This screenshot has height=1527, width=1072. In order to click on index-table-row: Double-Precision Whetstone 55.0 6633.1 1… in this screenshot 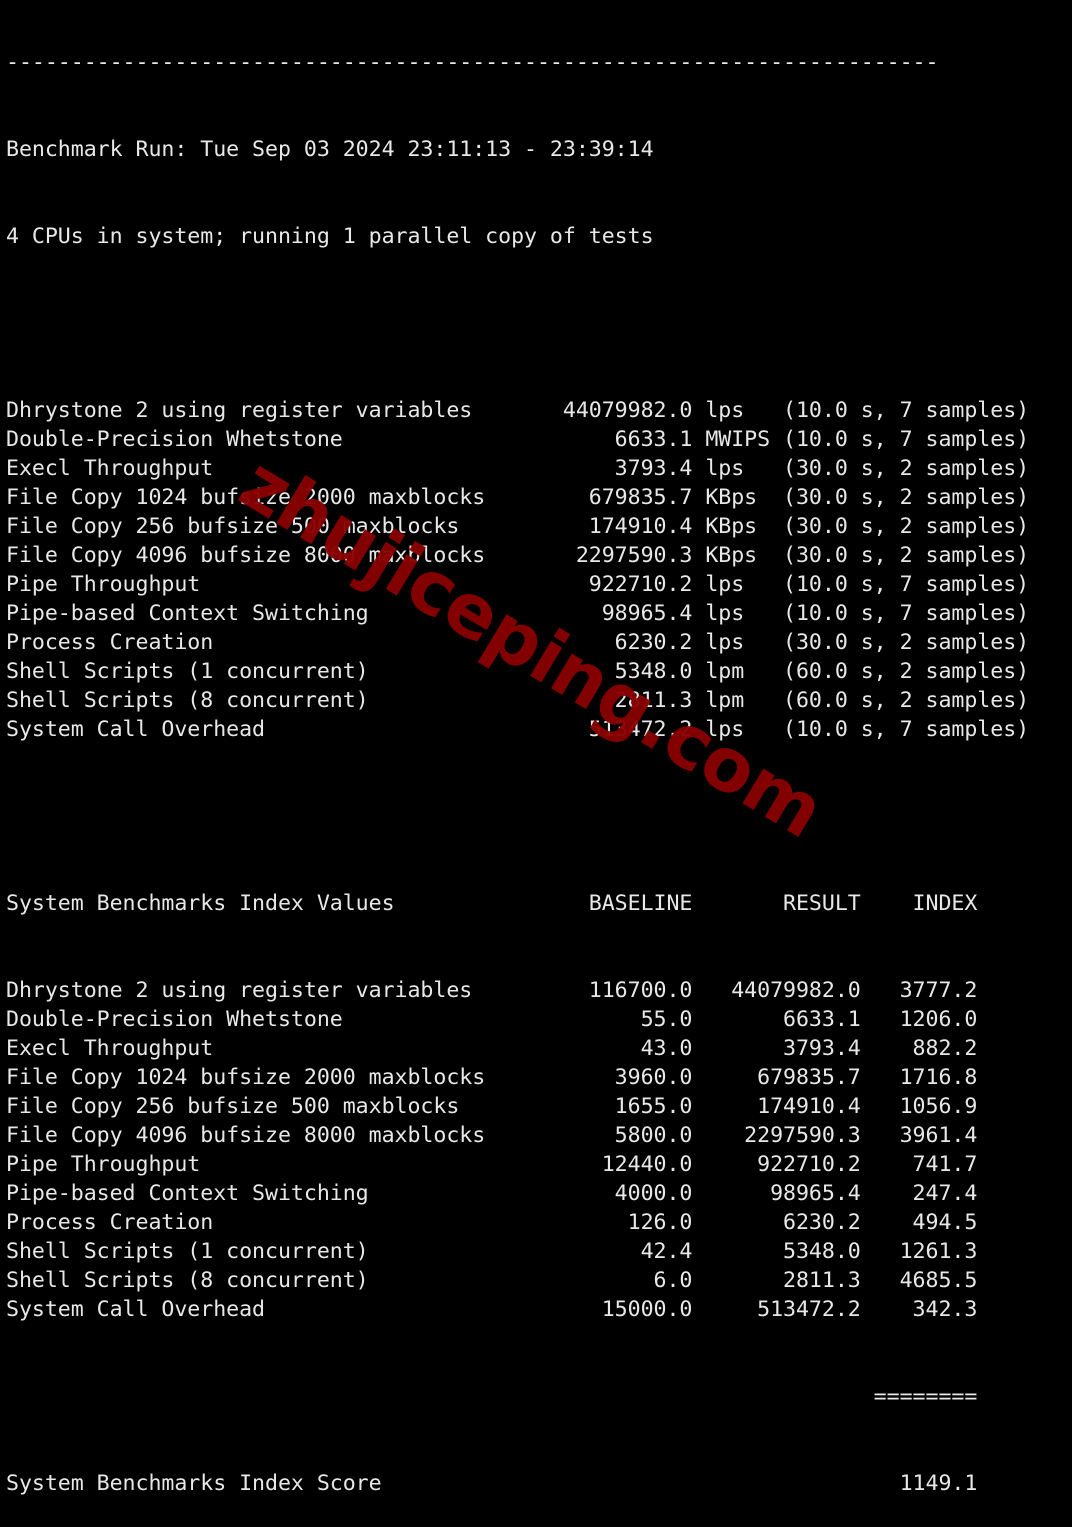, I will do `click(492, 1019)`.